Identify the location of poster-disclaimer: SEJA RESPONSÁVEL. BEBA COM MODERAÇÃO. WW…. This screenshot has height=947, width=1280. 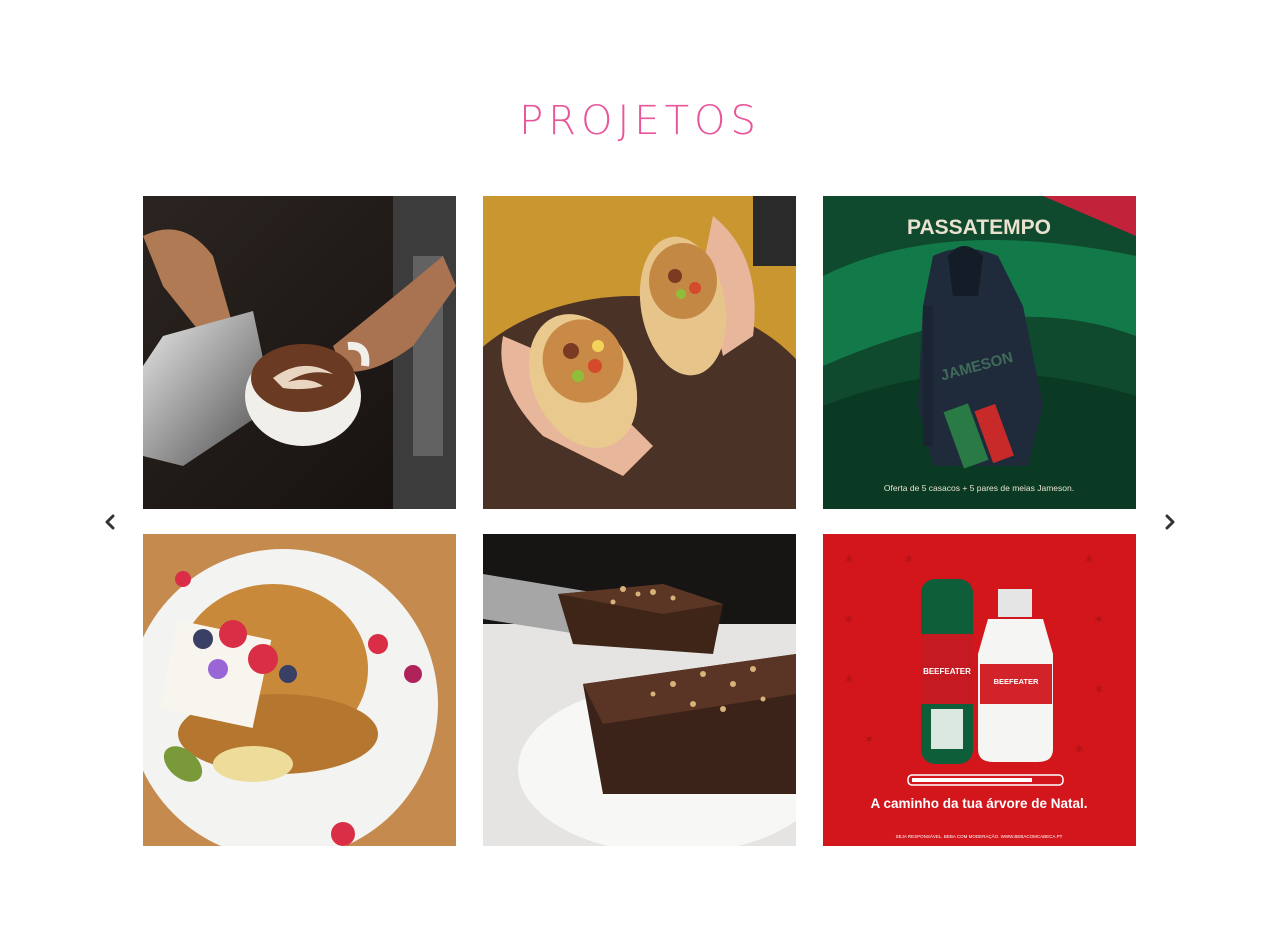
(979, 836).